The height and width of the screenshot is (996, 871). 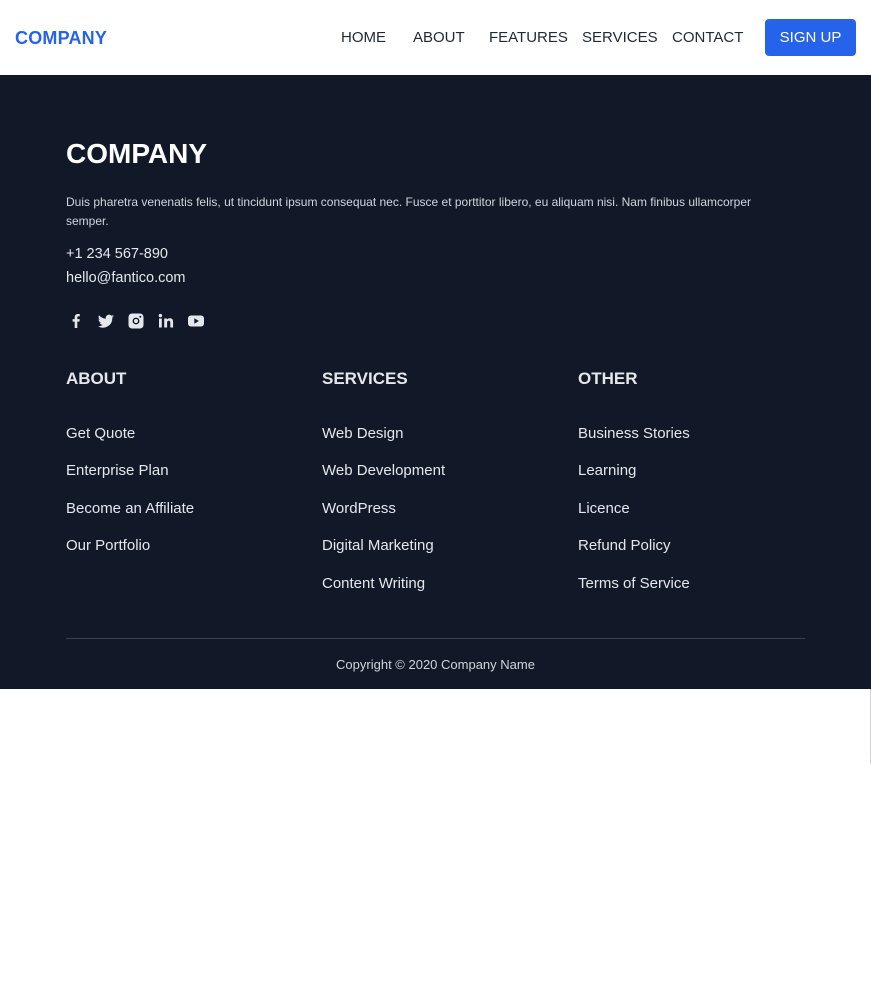 What do you see at coordinates (435, 638) in the screenshot?
I see `footer-divider` at bounding box center [435, 638].